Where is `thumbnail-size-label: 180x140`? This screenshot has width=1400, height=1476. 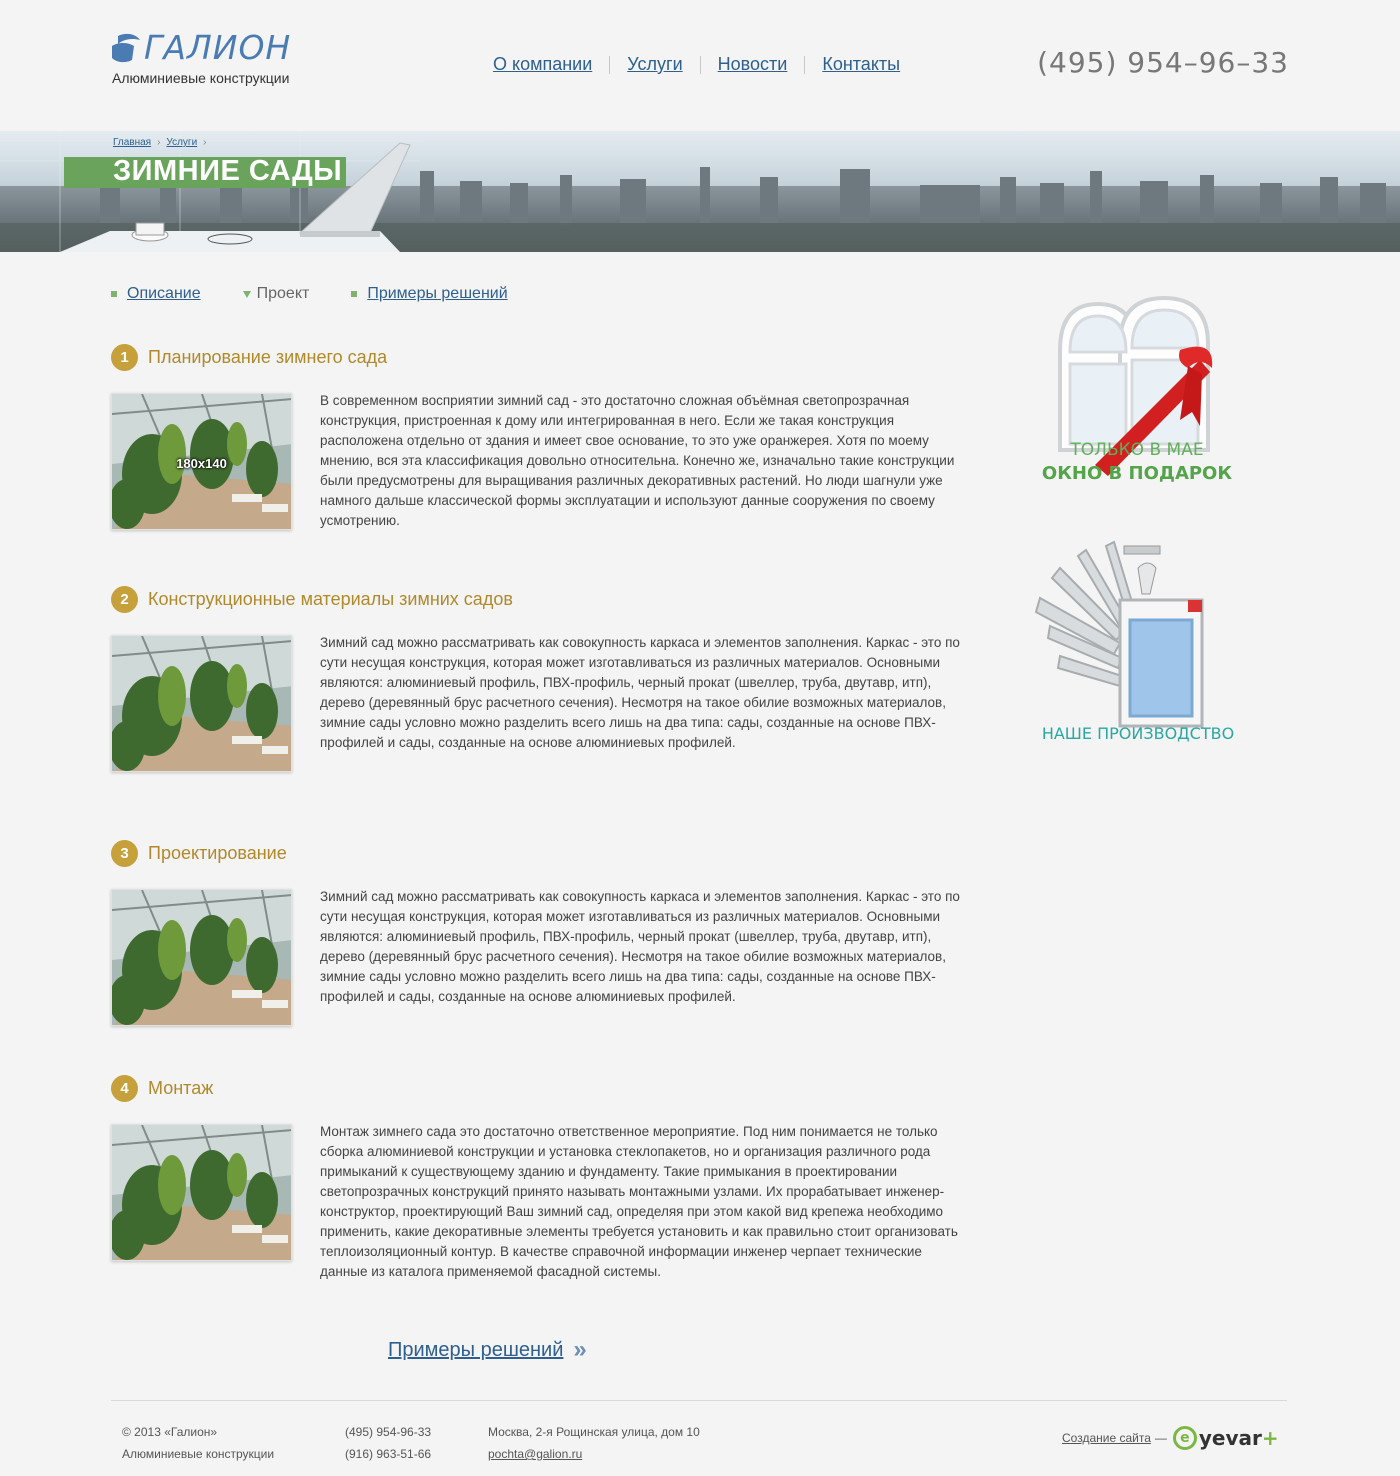
thumbnail-size-label: 180x140 is located at coordinates (201, 463).